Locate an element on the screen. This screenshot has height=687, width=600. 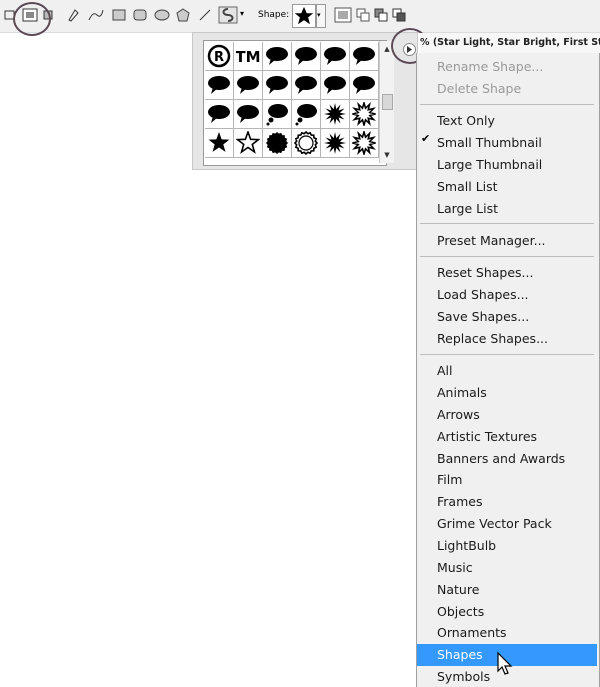
menu-item-large-thumbnail: Large Thumbnail is located at coordinates (507, 165).